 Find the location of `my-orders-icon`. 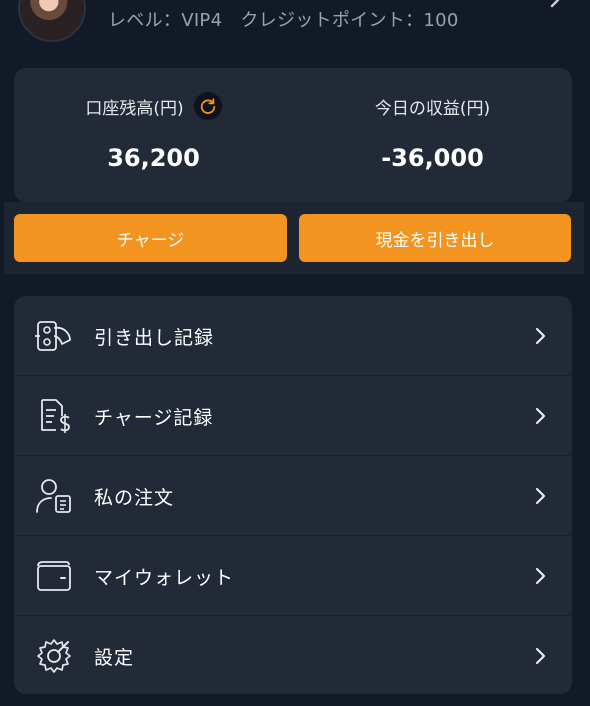

my-orders-icon is located at coordinates (53, 496).